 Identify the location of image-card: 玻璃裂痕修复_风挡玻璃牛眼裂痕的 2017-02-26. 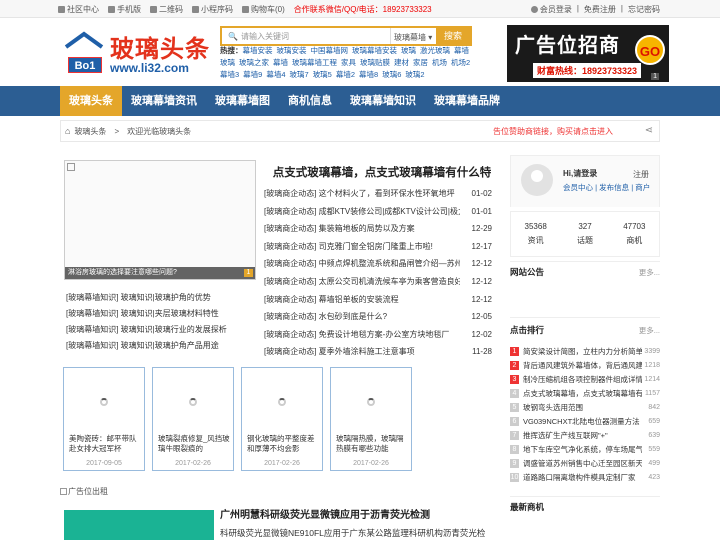
(193, 419).